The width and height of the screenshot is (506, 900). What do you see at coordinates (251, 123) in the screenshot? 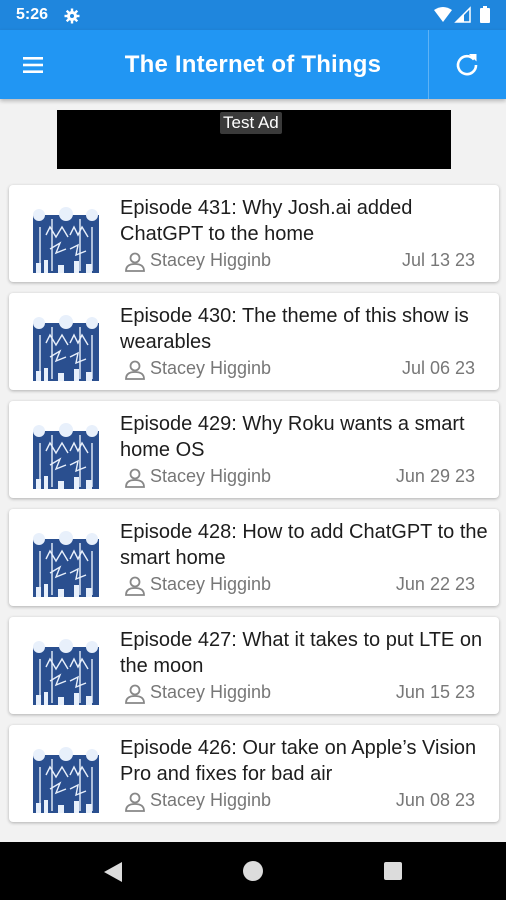
I see `ad-label: Test Ad` at bounding box center [251, 123].